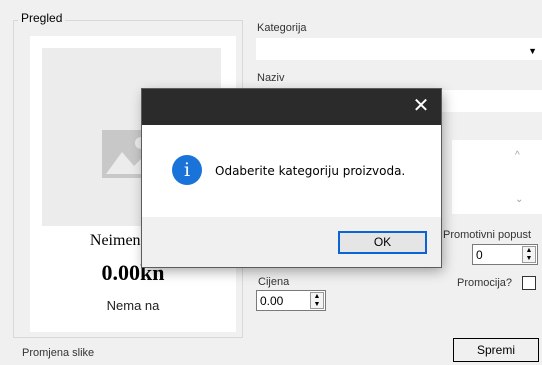 This screenshot has width=542, height=365. I want to click on change-image-label: Promjena slike, so click(58, 353).